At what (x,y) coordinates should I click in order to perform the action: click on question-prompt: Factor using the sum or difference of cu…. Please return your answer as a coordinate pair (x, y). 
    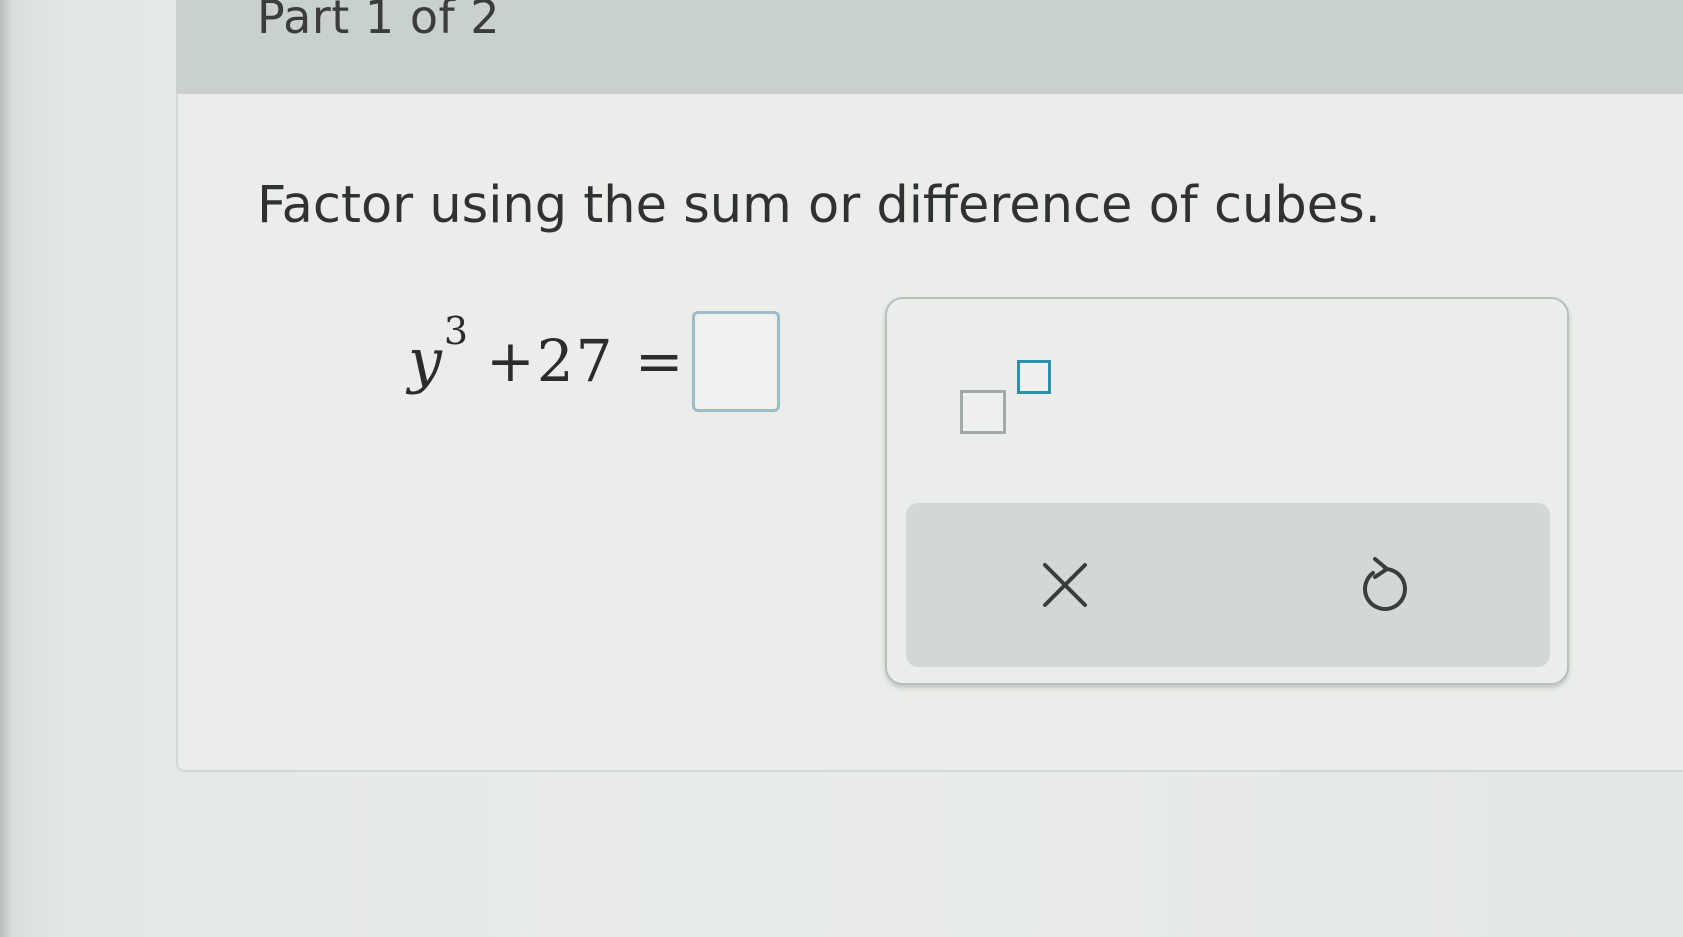
    Looking at the image, I should click on (819, 205).